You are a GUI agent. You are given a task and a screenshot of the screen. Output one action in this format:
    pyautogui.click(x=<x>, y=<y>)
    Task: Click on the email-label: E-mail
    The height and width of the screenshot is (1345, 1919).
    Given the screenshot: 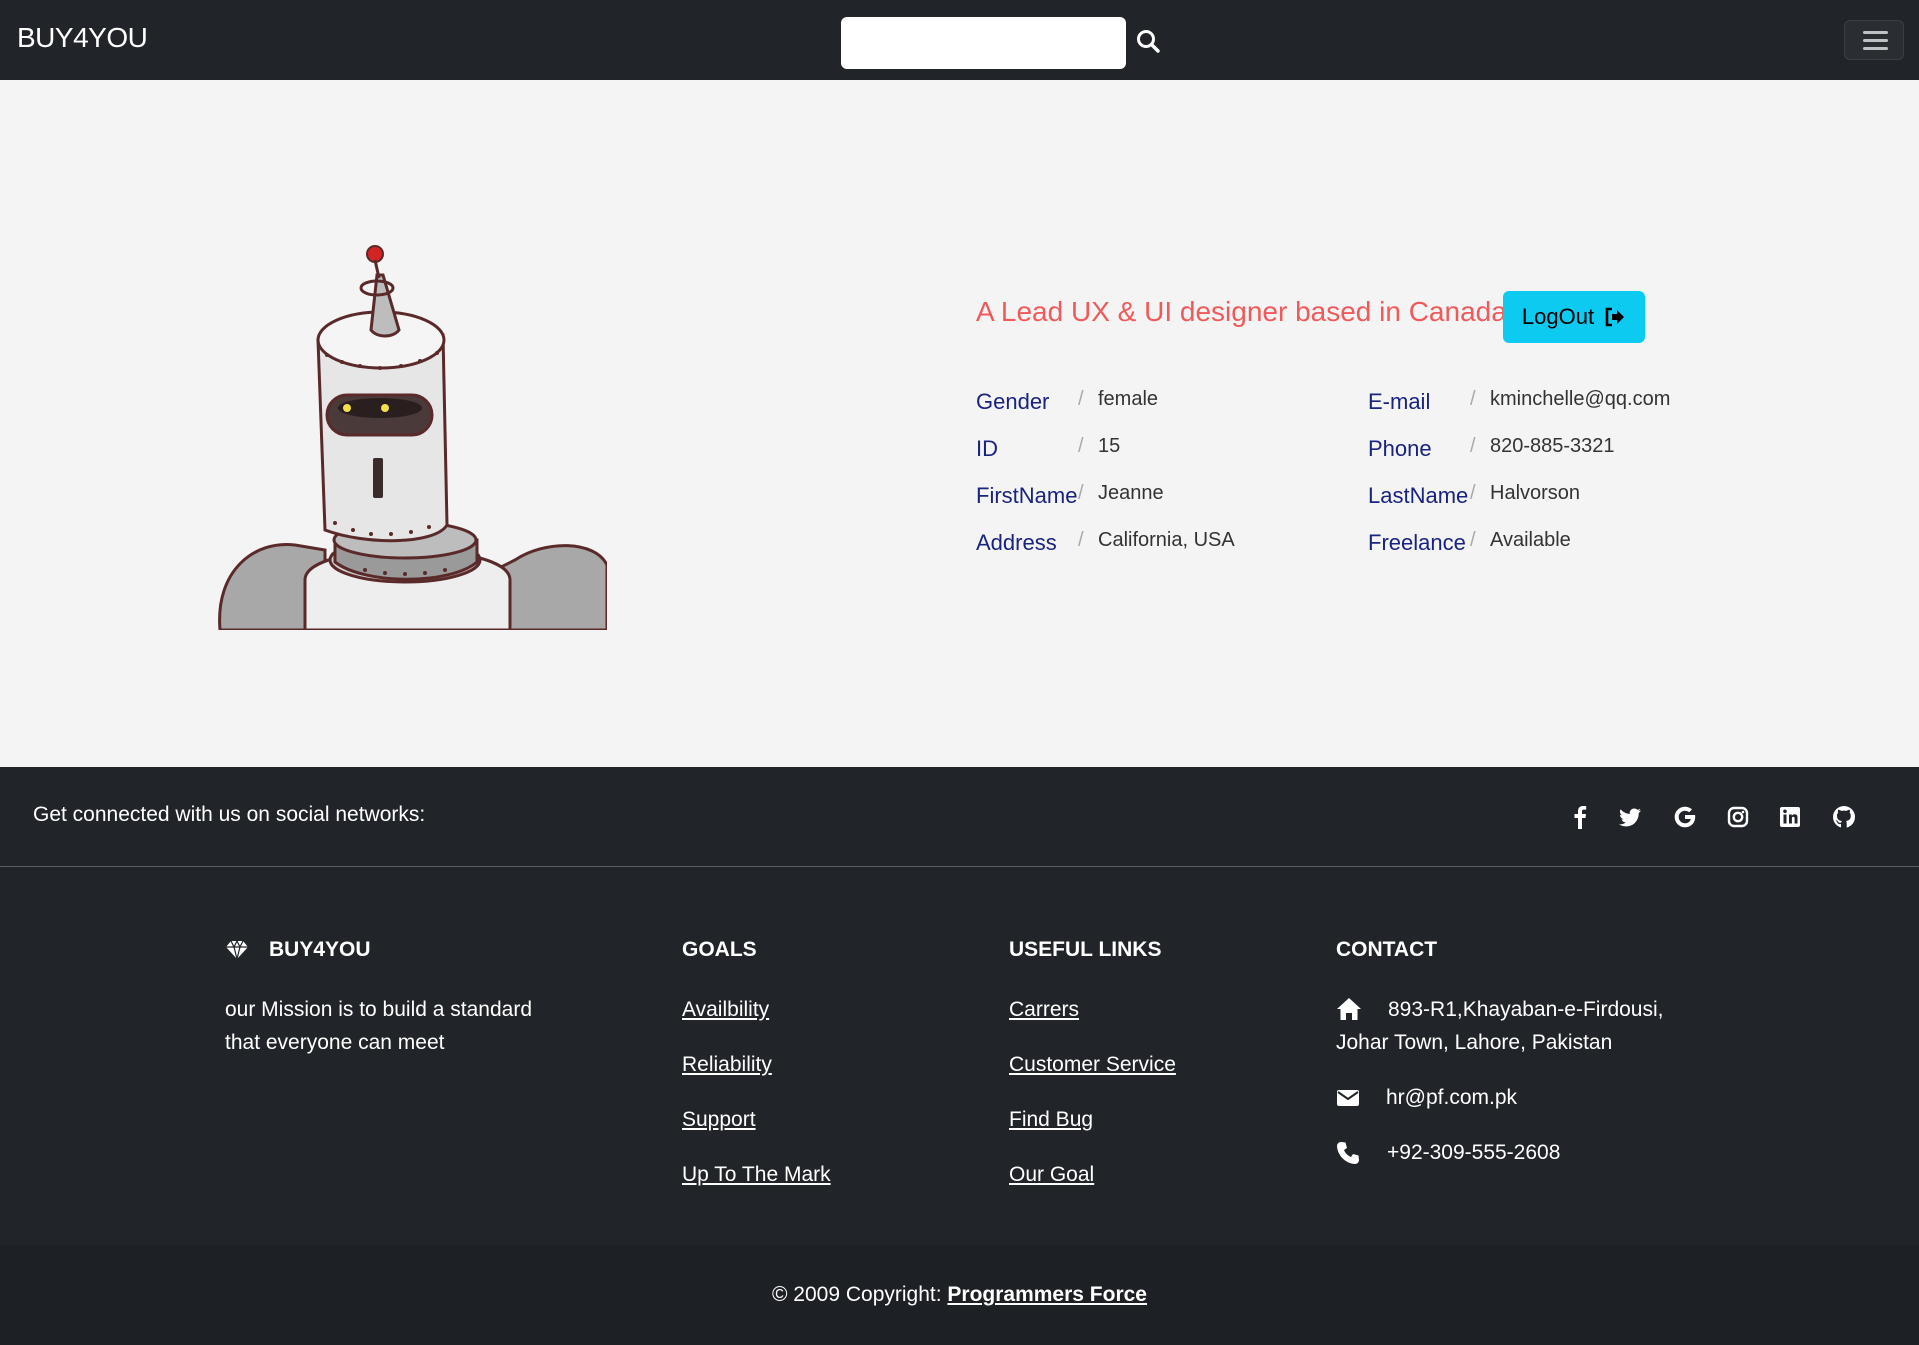 What is the action you would take?
    pyautogui.click(x=1399, y=401)
    